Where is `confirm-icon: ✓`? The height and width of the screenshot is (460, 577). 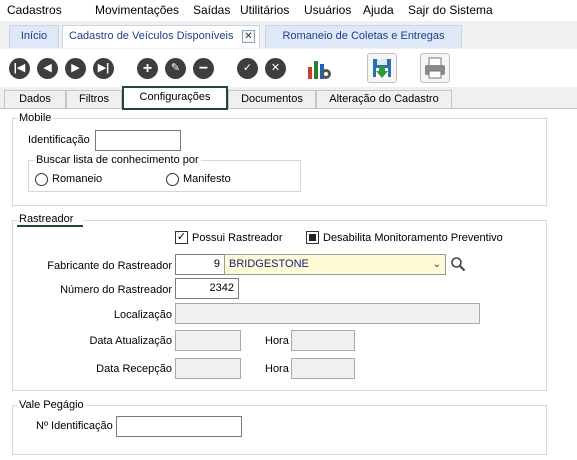 confirm-icon: ✓ is located at coordinates (247, 68).